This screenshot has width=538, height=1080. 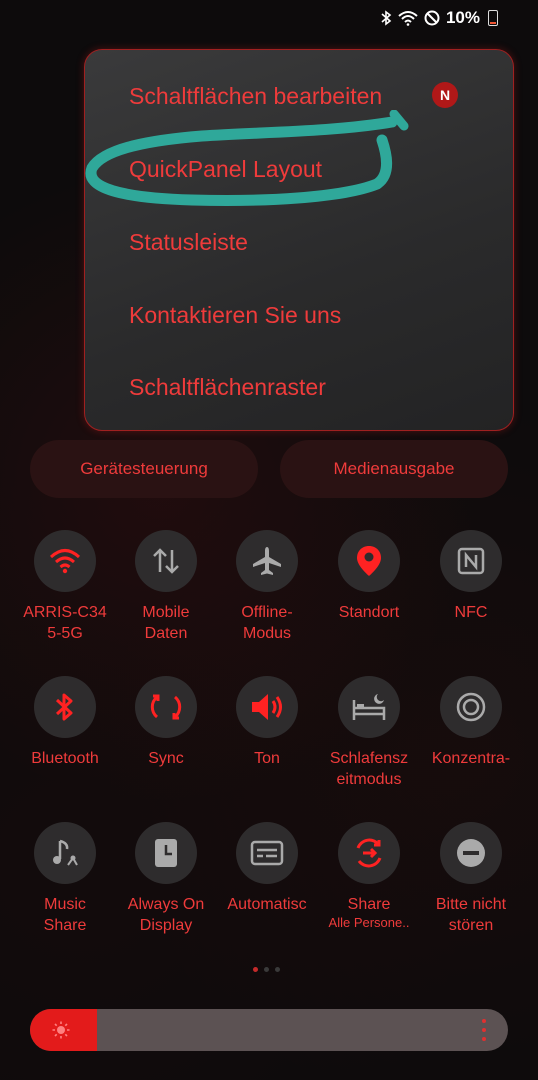 What do you see at coordinates (493, 18) in the screenshot?
I see `battery-icon` at bounding box center [493, 18].